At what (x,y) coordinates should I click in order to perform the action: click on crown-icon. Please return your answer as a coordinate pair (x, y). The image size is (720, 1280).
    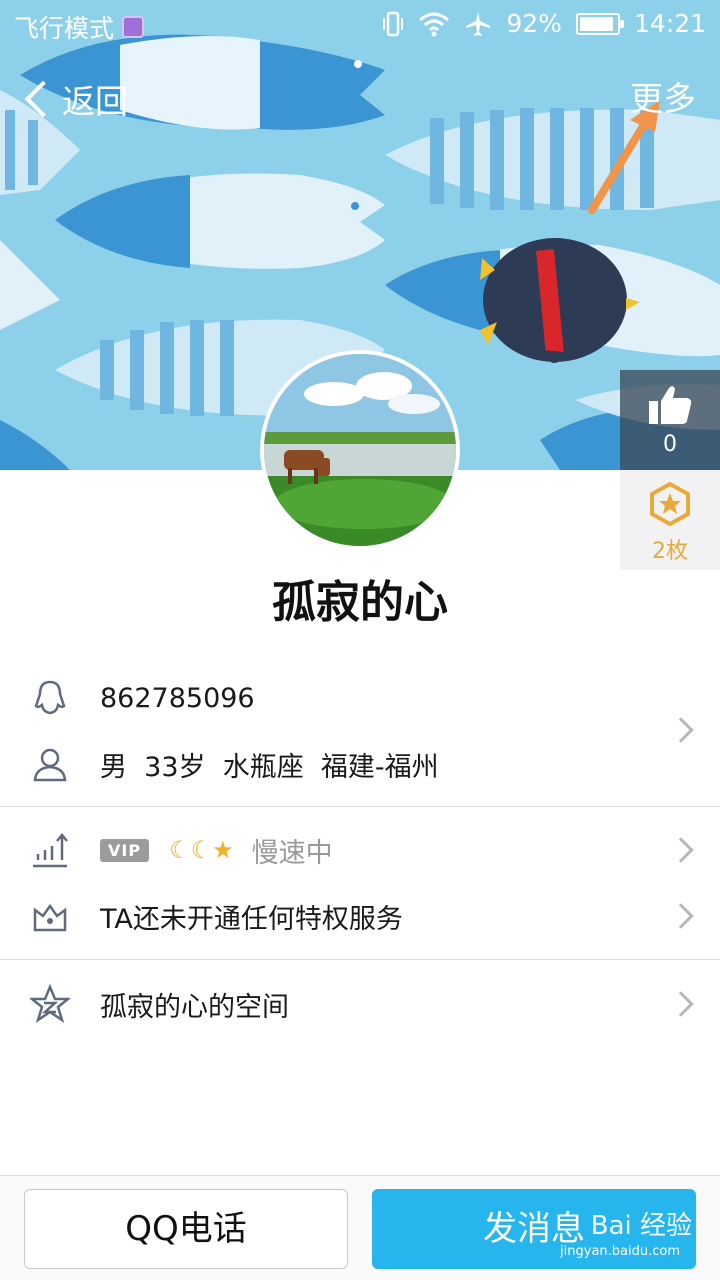
    Looking at the image, I should click on (50, 917).